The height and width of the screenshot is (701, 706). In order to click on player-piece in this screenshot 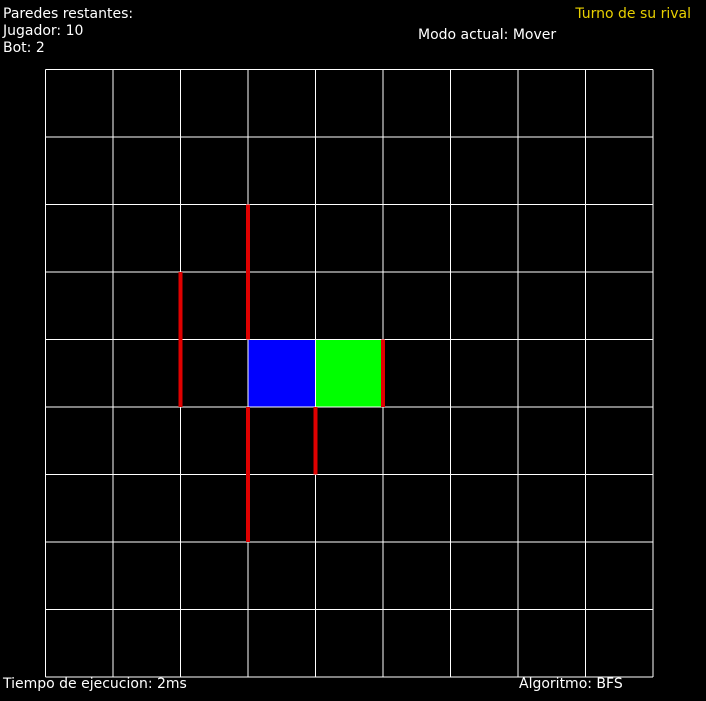, I will do `click(282, 373)`.